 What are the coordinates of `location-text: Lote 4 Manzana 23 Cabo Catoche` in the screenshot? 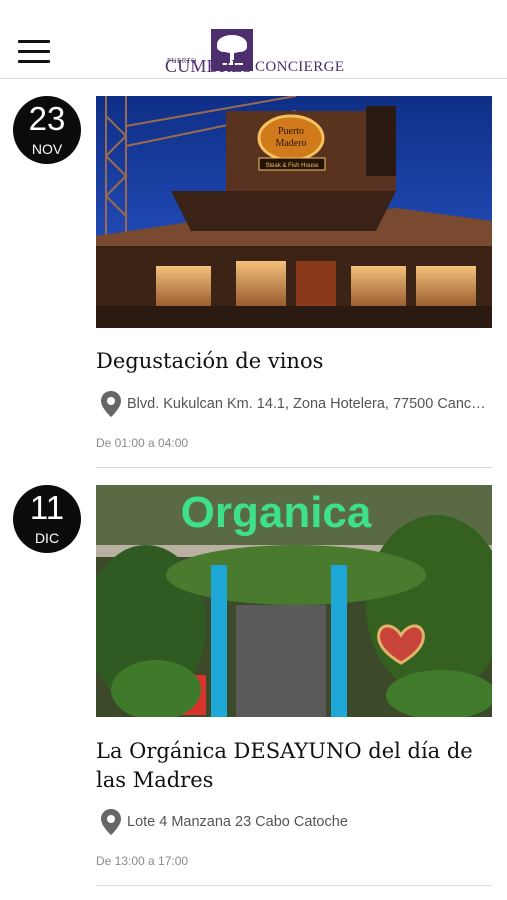 It's located at (237, 822).